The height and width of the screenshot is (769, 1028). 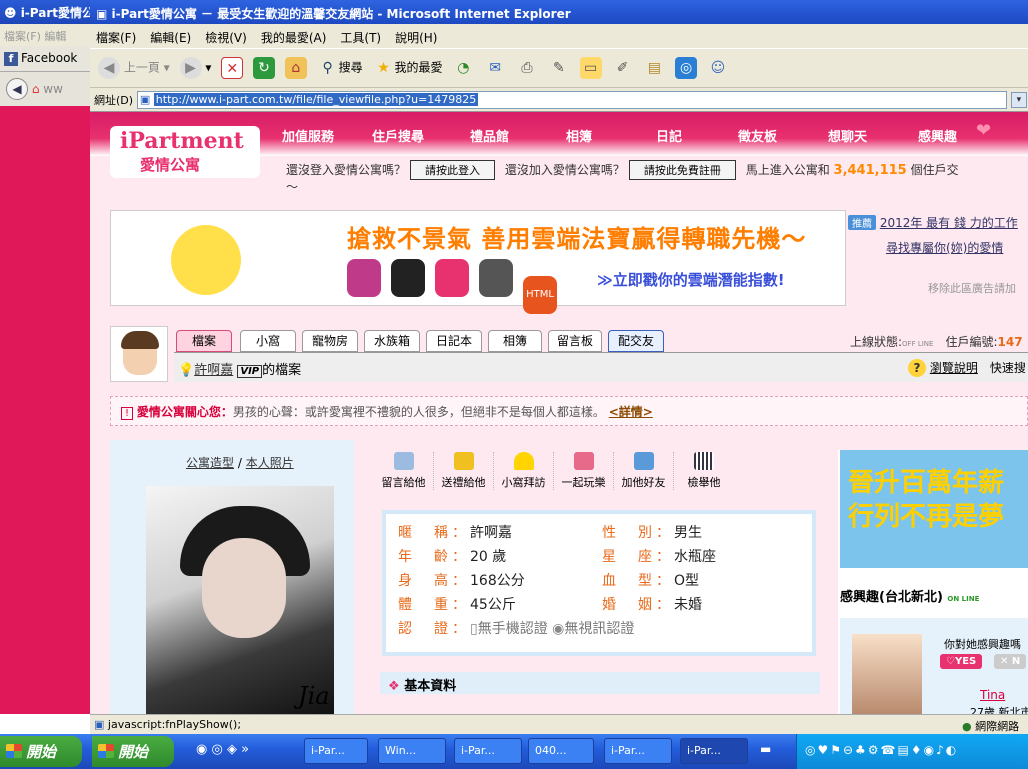 I want to click on address-dropdown-icon: ▾, so click(x=1018, y=100).